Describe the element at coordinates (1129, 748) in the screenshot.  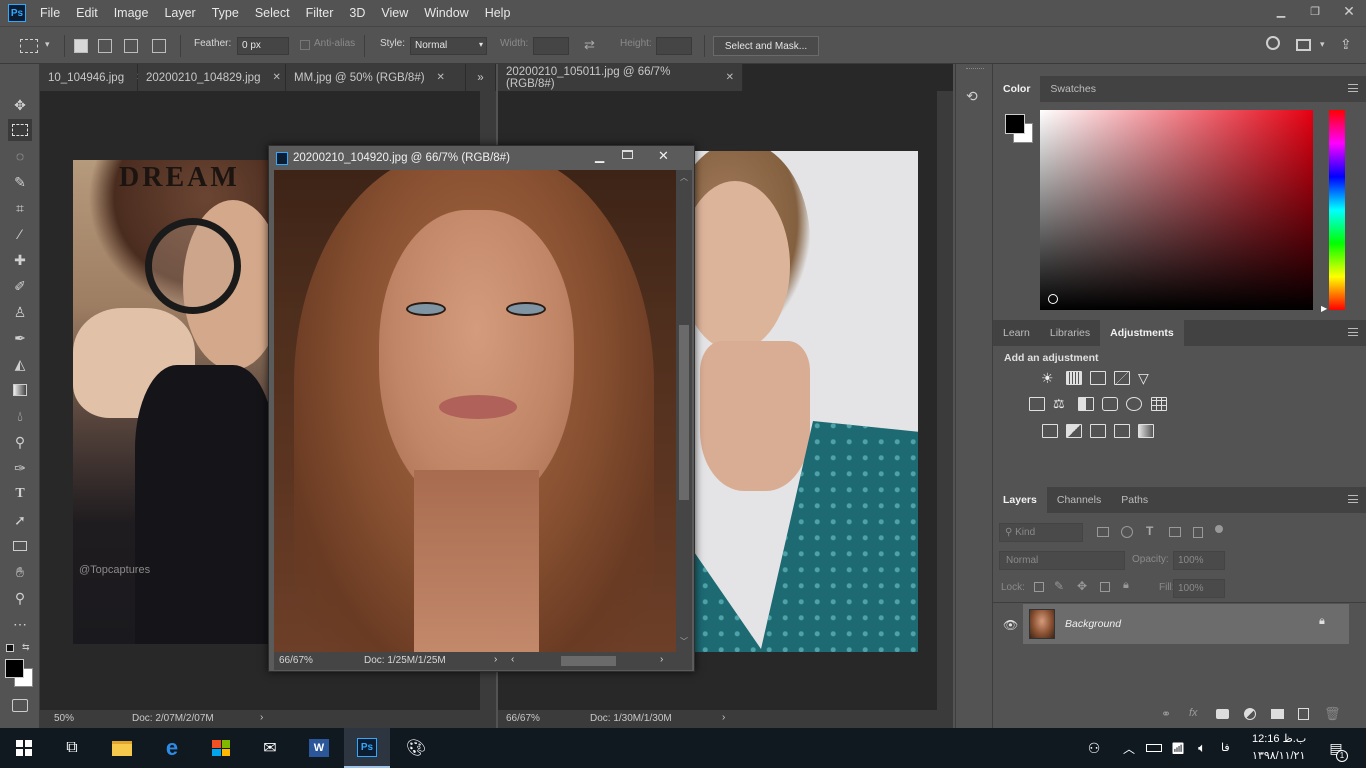
I see `chevron-up-icon: ︿` at that location.